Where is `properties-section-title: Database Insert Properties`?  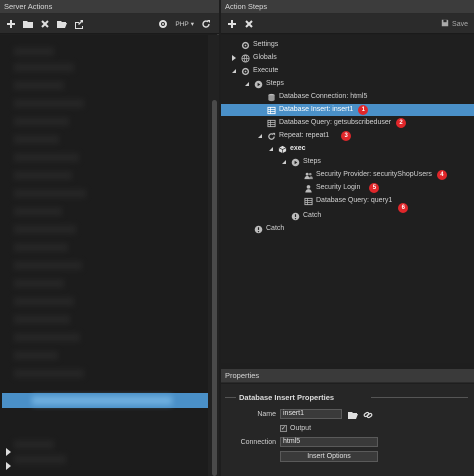
properties-section-title: Database Insert Properties is located at coordinates (287, 397).